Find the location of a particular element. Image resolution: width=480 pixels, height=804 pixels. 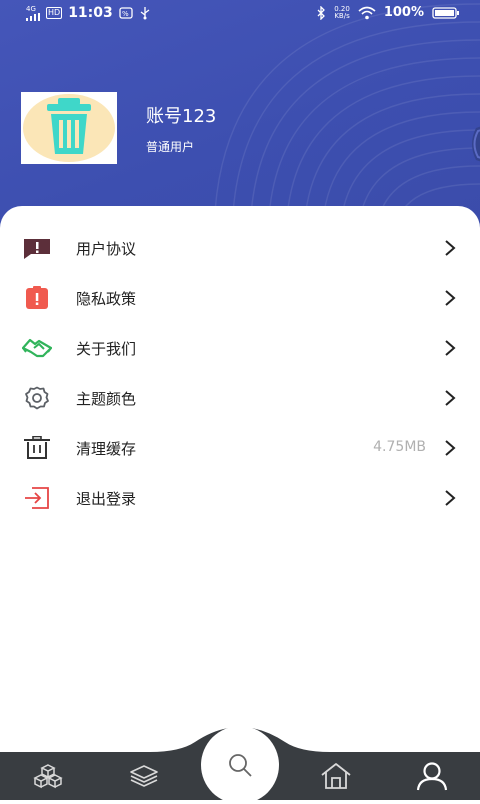

trash-icon is located at coordinates (37, 447).